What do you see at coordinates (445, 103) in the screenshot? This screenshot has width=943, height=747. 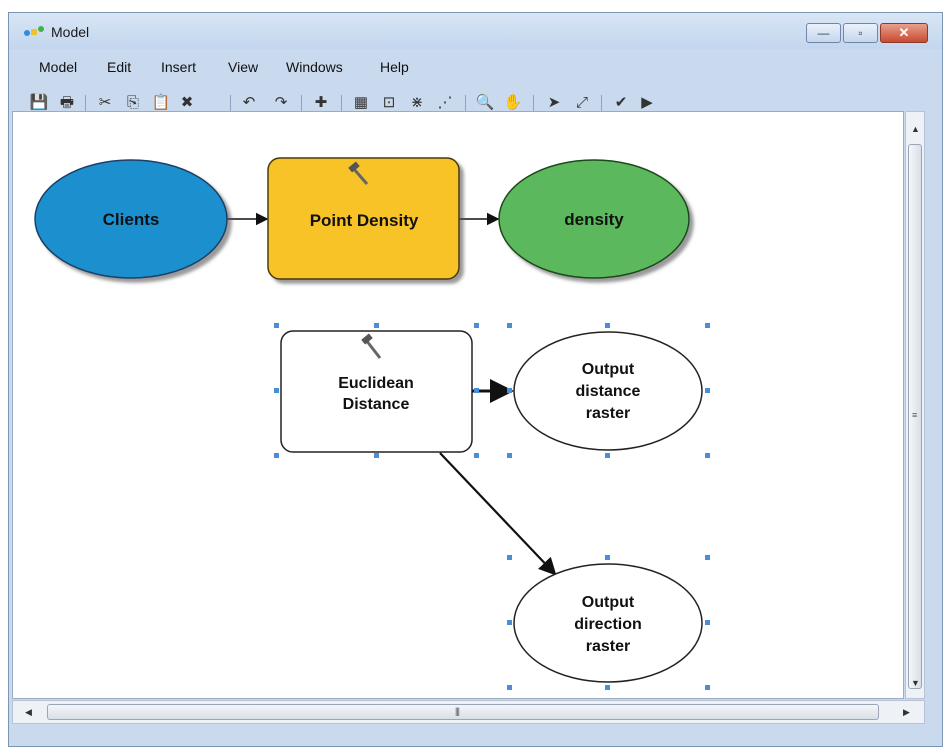 I see `fixed-zoom-out-icon: ⋰` at bounding box center [445, 103].